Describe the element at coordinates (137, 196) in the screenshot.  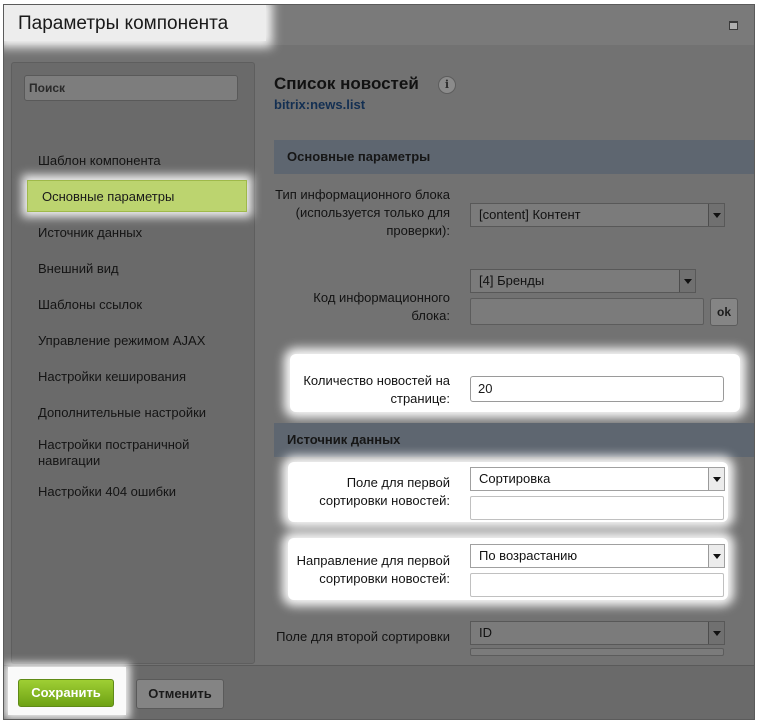
I see `sidebar-item-basic-params: Основные параметры` at that location.